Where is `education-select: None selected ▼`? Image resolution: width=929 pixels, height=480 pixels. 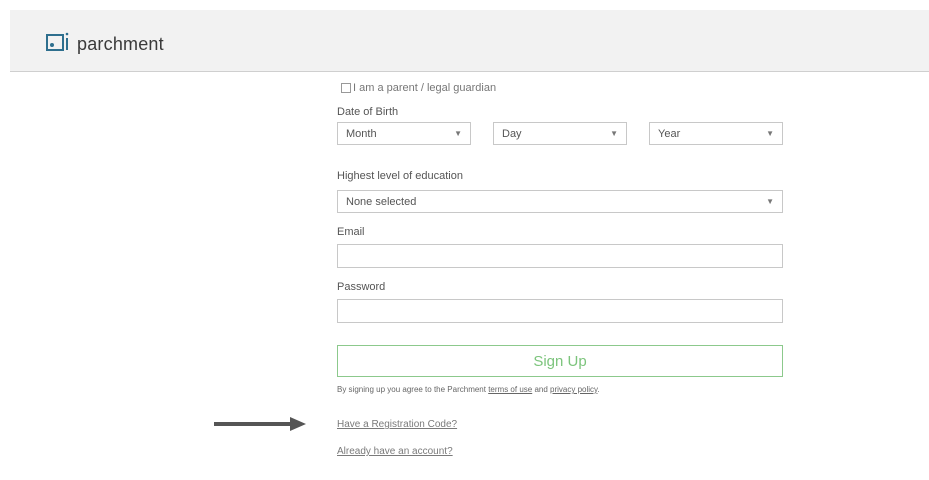
education-select: None selected ▼ is located at coordinates (560, 201).